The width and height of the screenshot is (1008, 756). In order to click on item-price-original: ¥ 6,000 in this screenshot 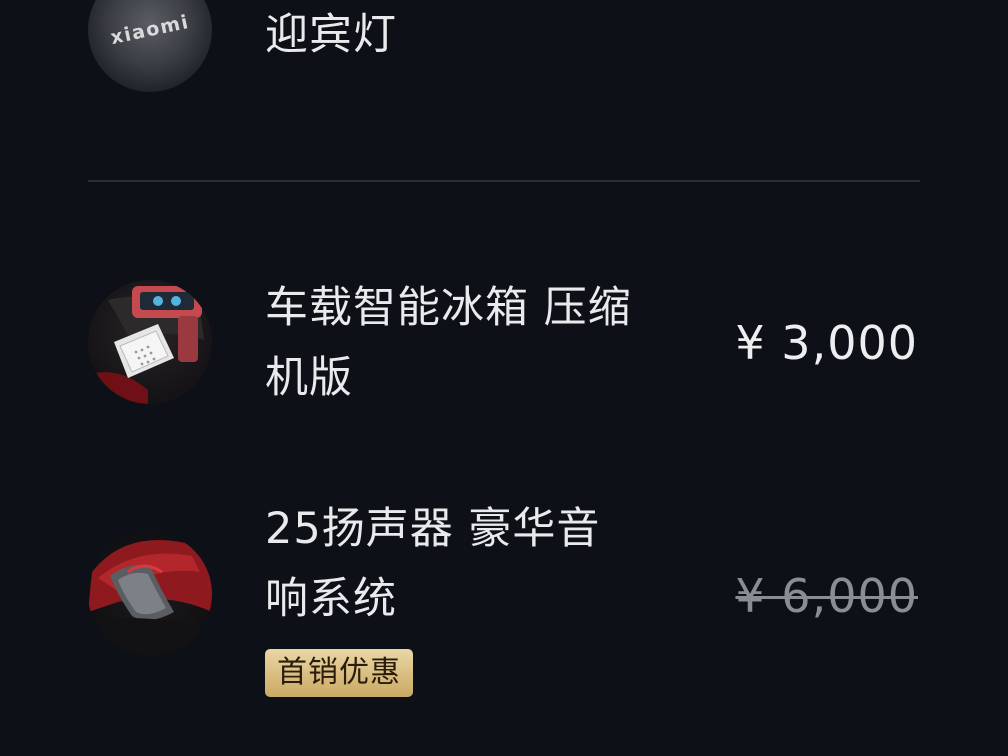, I will do `click(826, 596)`.